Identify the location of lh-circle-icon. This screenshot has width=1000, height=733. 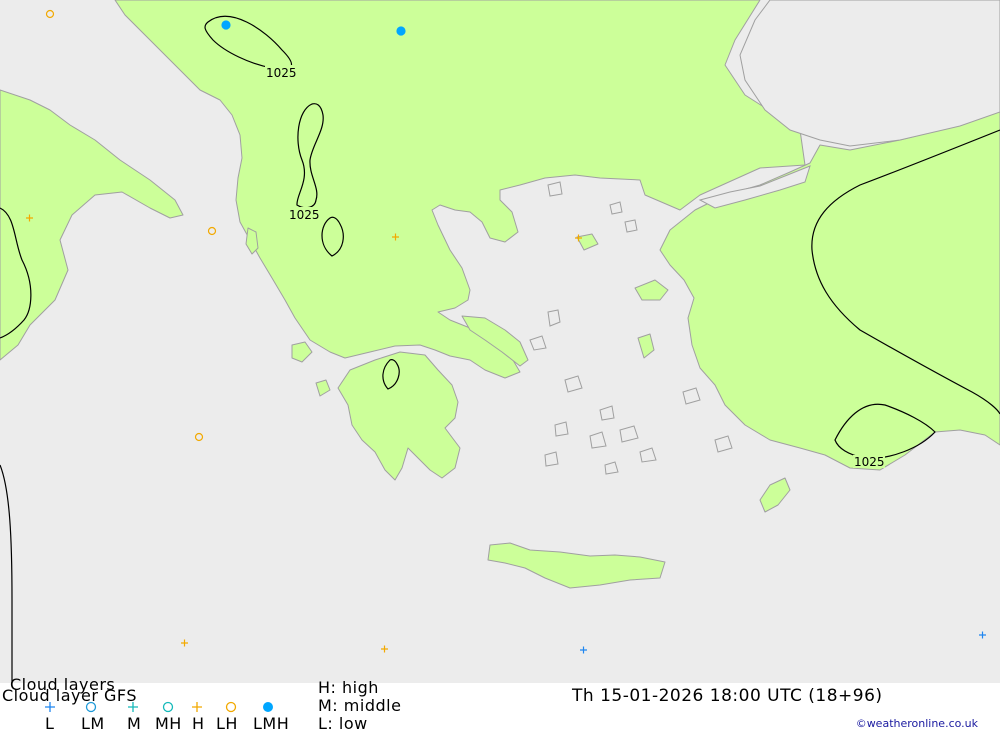
(231, 707).